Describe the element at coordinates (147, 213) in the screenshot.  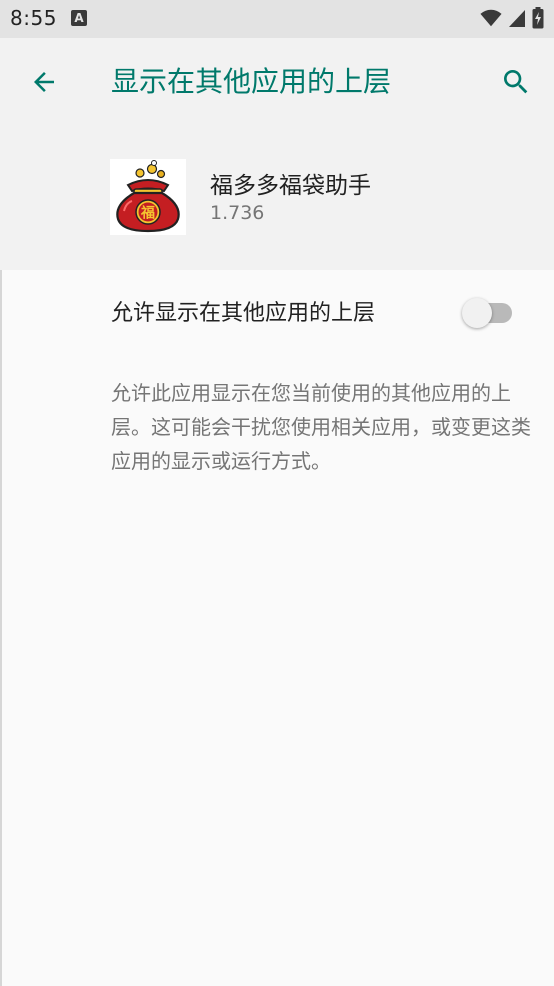
I see `app-icon-character: 福` at that location.